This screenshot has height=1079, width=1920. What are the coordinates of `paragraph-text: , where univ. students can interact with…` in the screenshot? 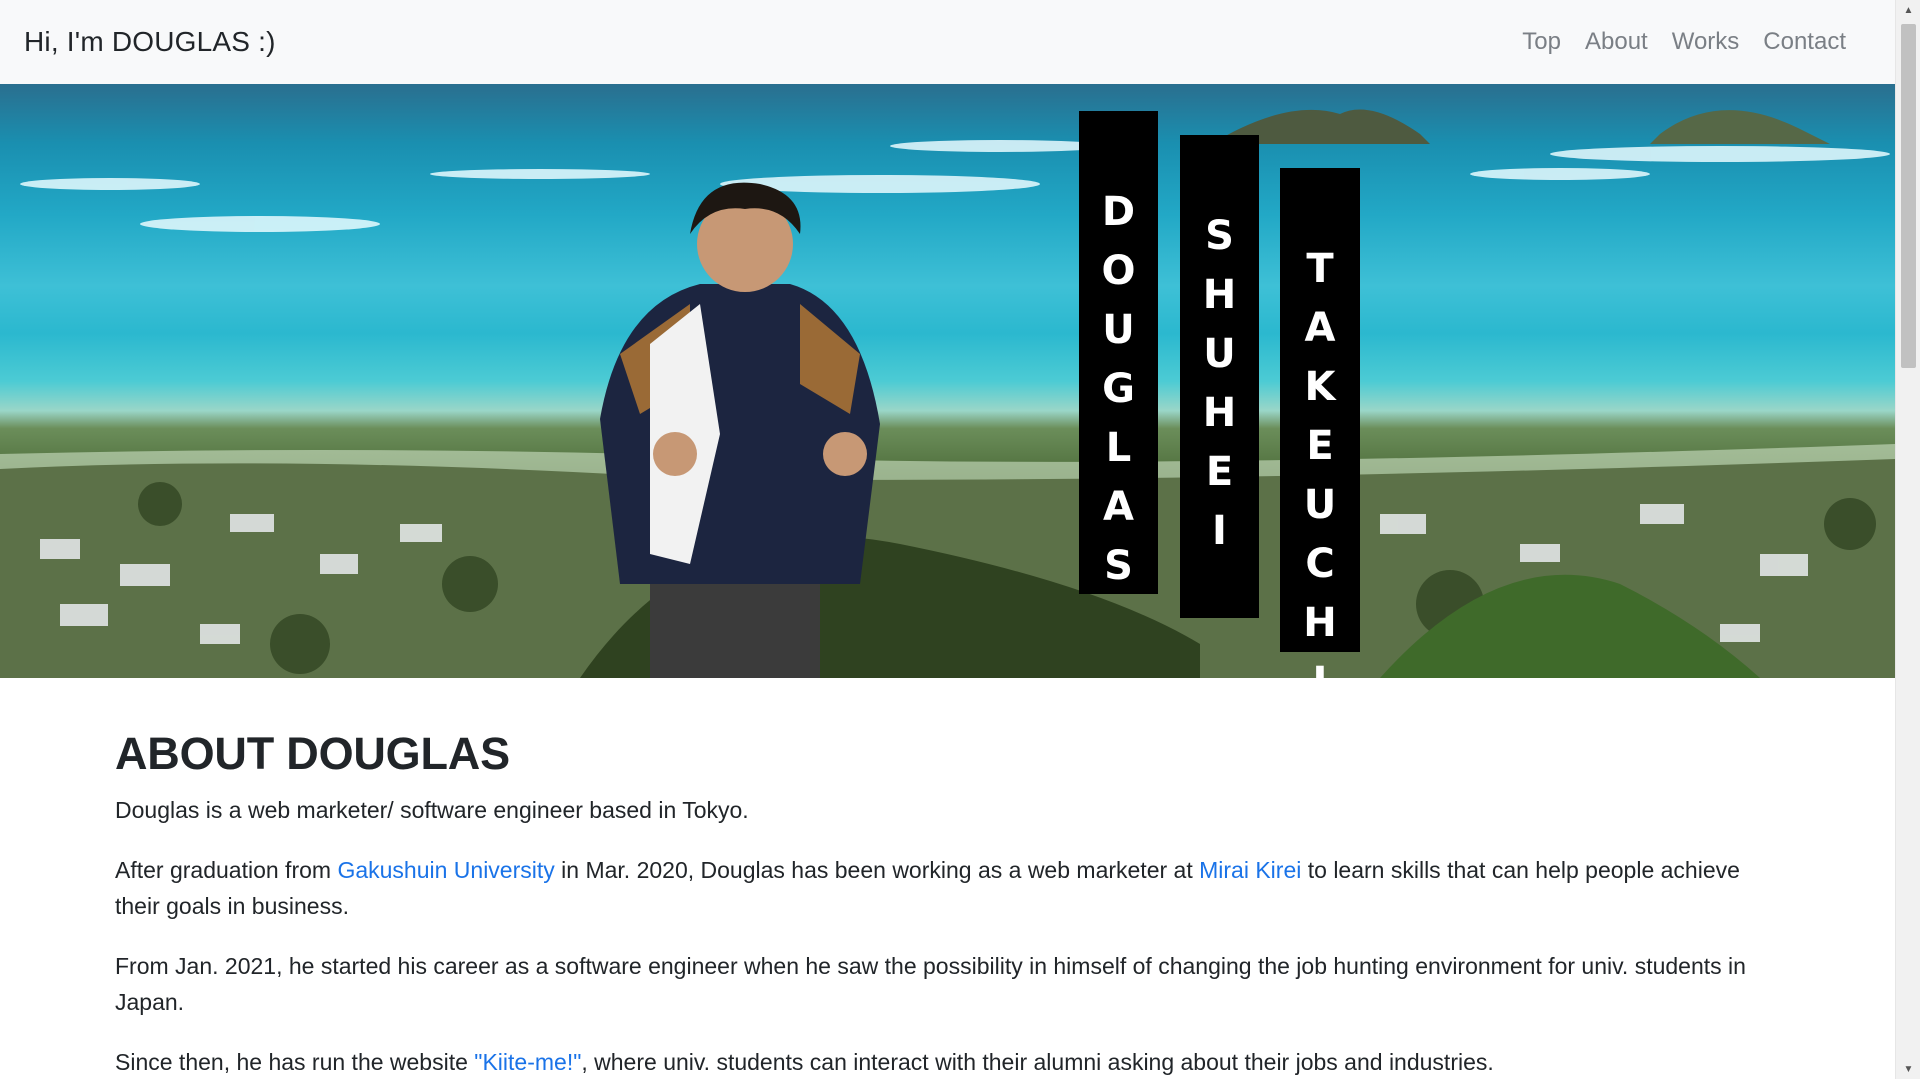 It's located at (1037, 1062).